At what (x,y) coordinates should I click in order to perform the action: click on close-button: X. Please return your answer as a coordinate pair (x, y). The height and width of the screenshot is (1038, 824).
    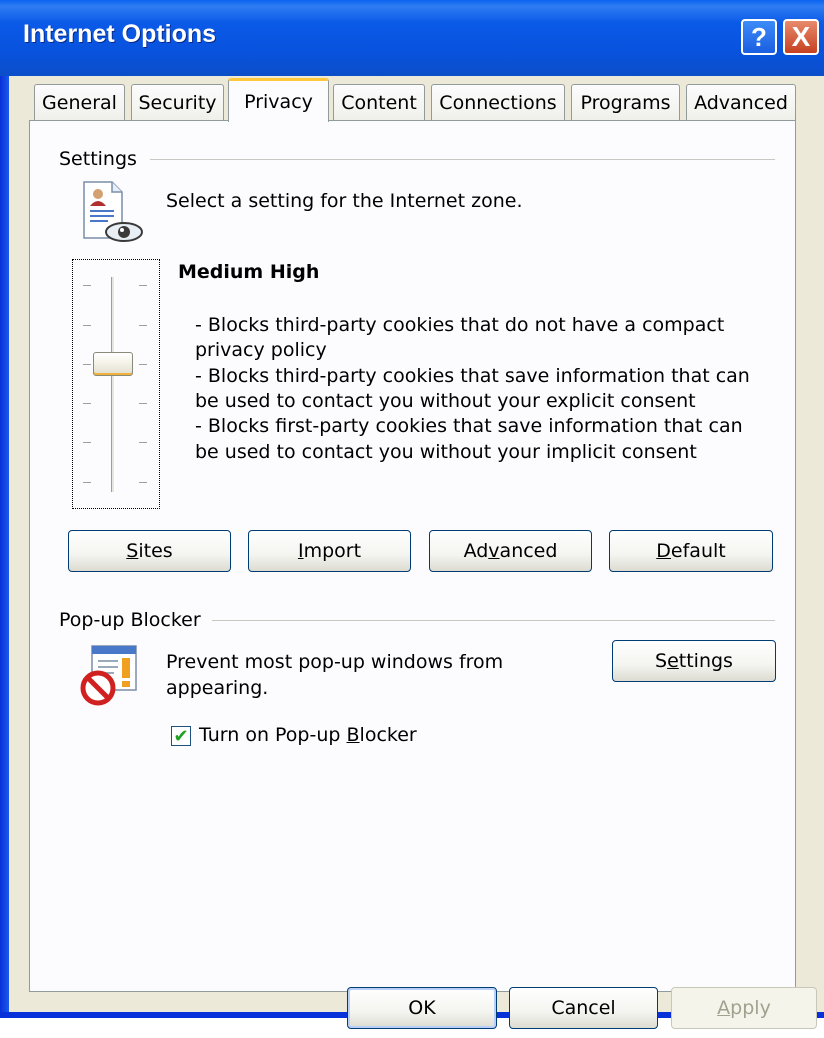
    Looking at the image, I should click on (801, 37).